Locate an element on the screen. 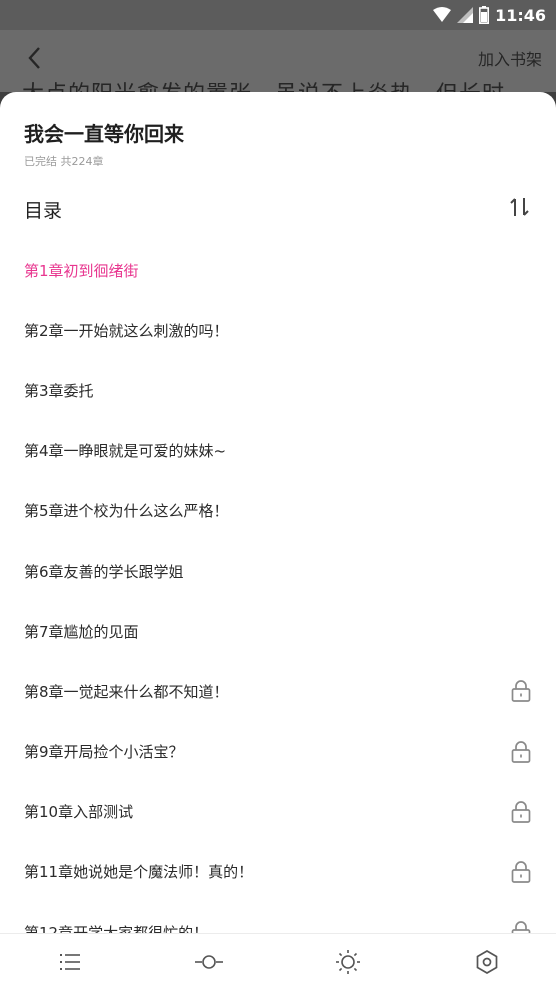  chapter-title: 第2章一开始就这么刺激的吗！ is located at coordinates (126, 330).